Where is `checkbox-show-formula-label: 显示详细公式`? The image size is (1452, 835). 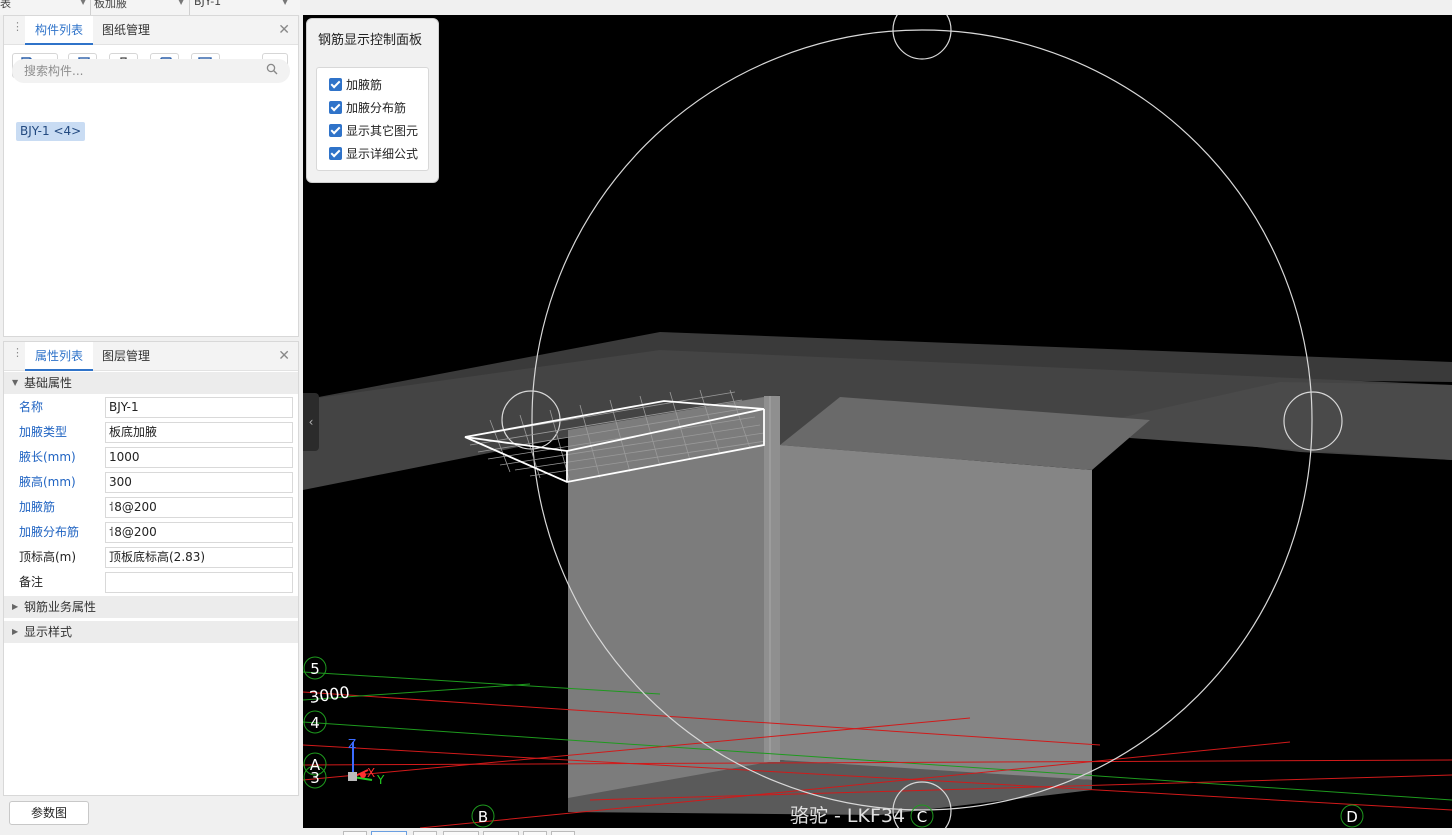
checkbox-show-formula-label: 显示详细公式 is located at coordinates (382, 154).